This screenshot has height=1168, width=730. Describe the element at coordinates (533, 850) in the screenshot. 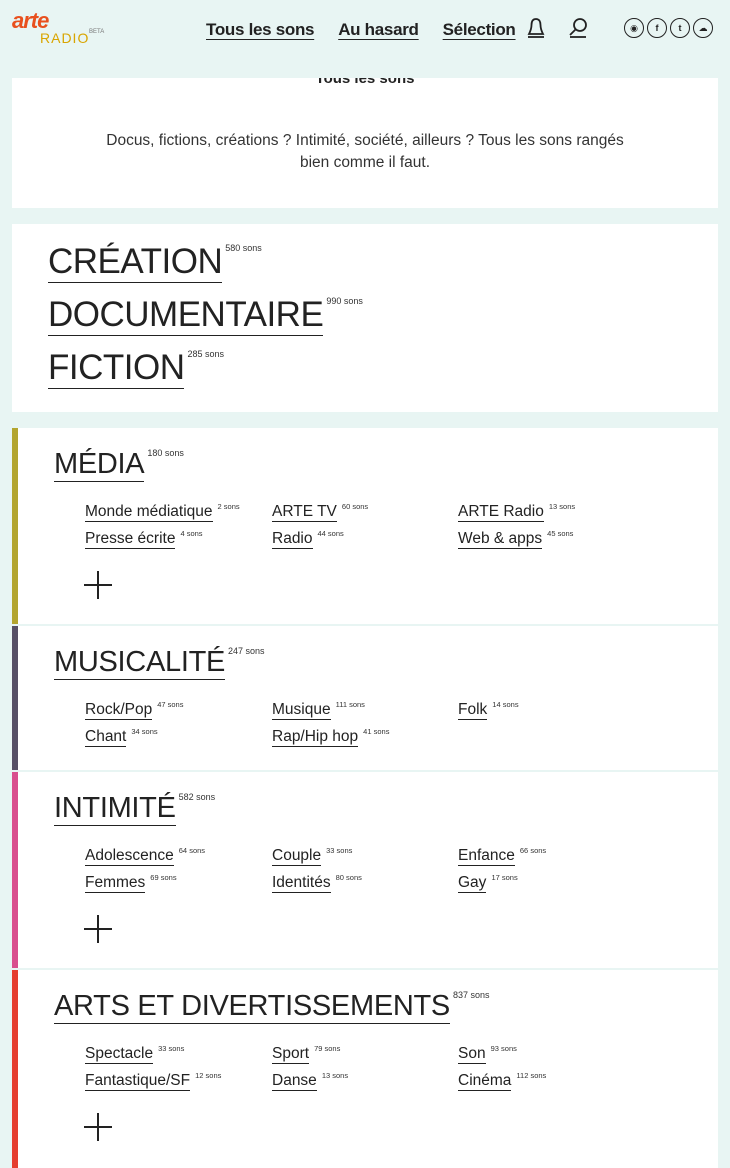

I see `subtheme-count: 66 sons` at that location.